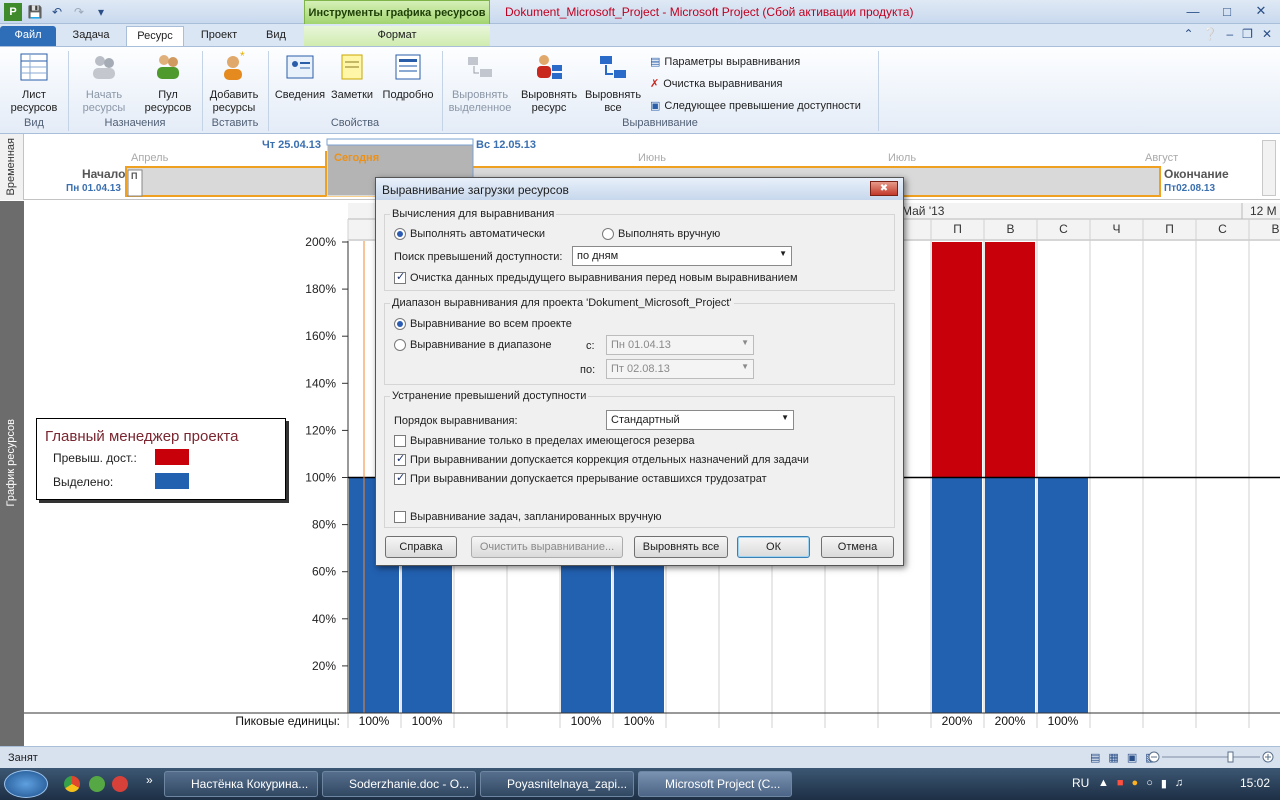  What do you see at coordinates (421, 547) in the screenshot?
I see `help-button: Справка` at bounding box center [421, 547].